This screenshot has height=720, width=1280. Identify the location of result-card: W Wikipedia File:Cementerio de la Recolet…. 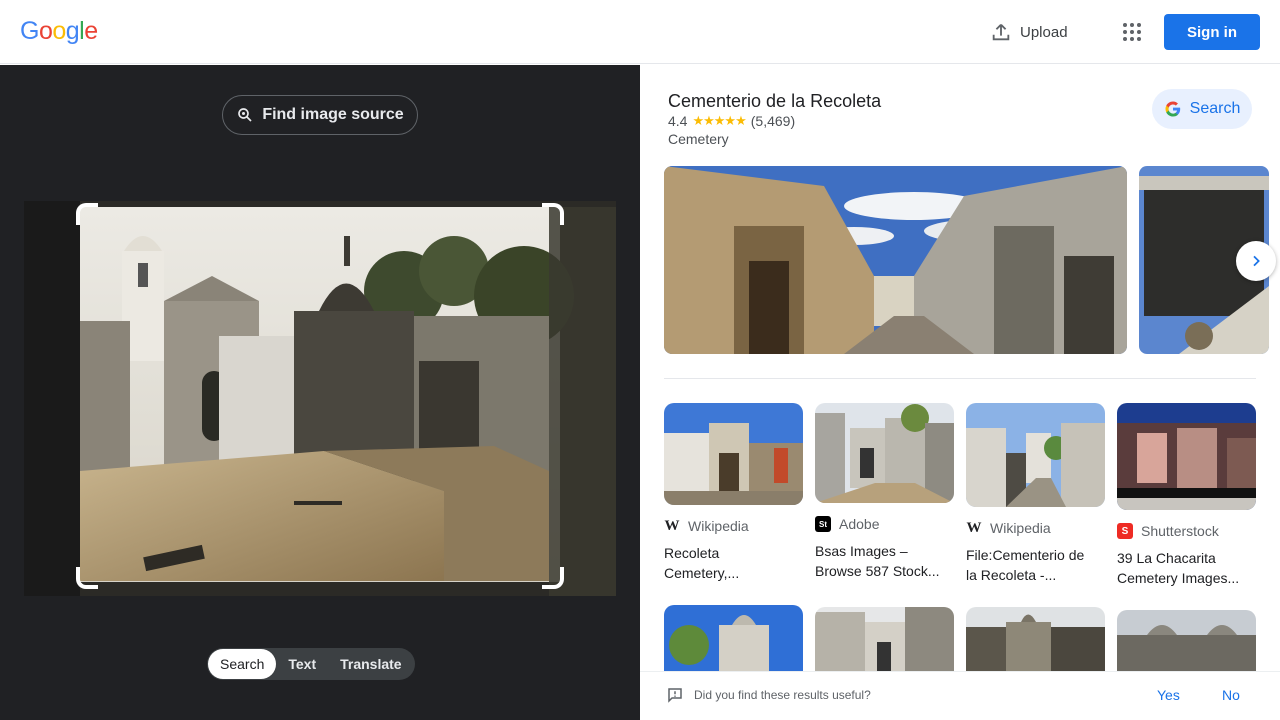
(1035, 494).